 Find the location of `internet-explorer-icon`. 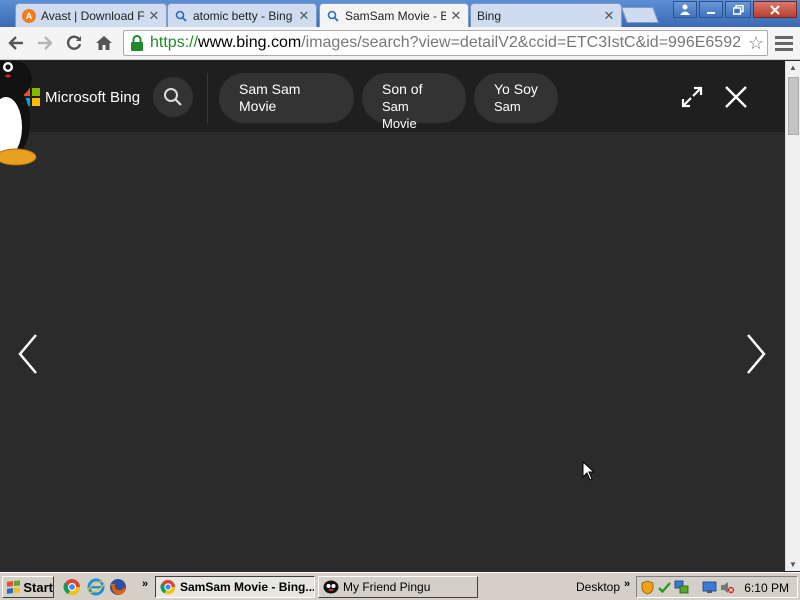

internet-explorer-icon is located at coordinates (96, 587).